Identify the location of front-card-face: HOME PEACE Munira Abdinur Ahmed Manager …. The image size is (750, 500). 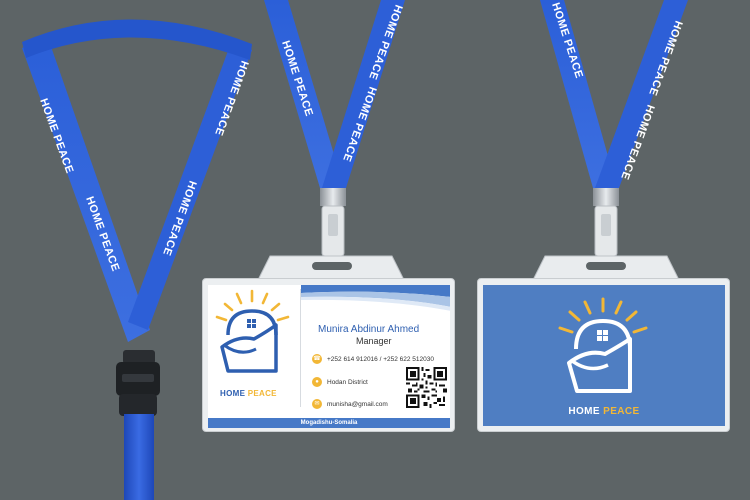
(329, 353).